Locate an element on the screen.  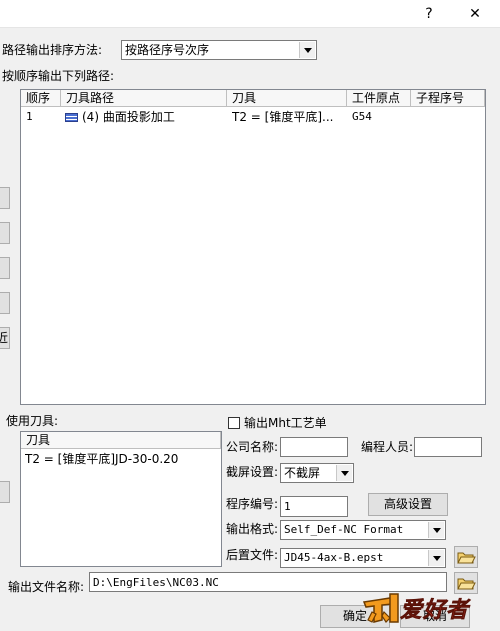
row-order: 1 is located at coordinates (29, 116).